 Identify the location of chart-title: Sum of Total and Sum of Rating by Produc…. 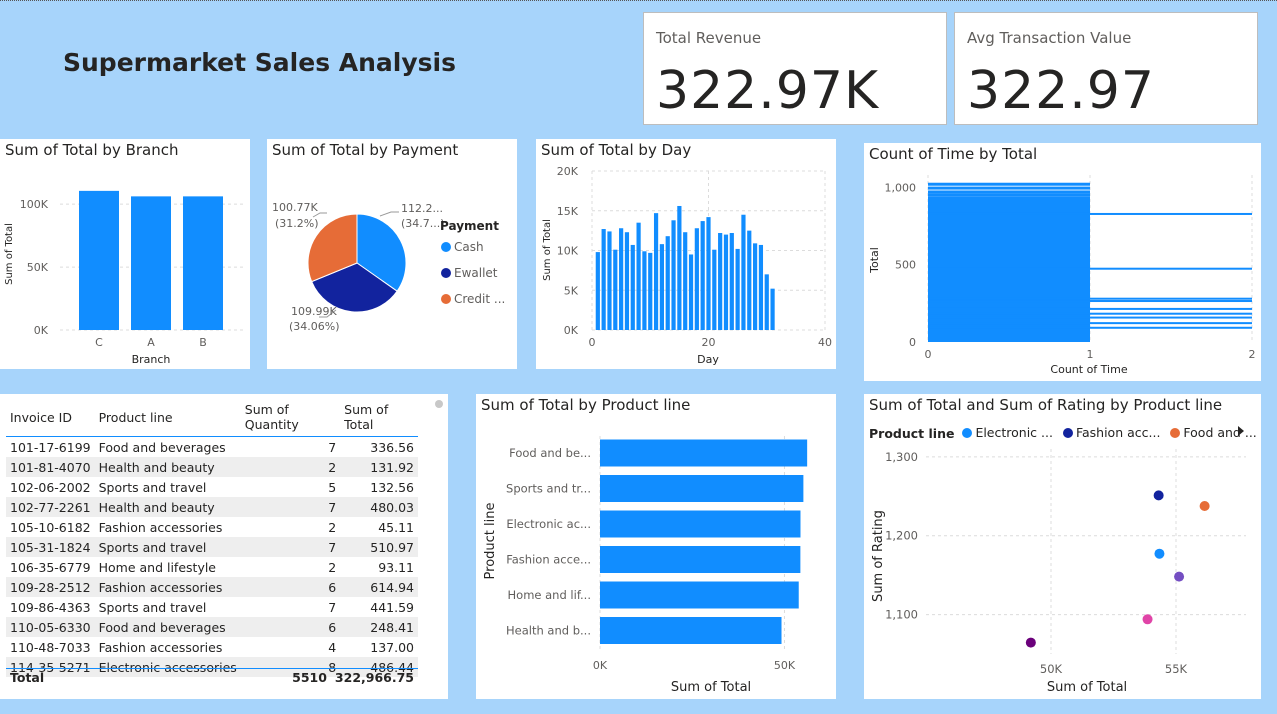
(1046, 405).